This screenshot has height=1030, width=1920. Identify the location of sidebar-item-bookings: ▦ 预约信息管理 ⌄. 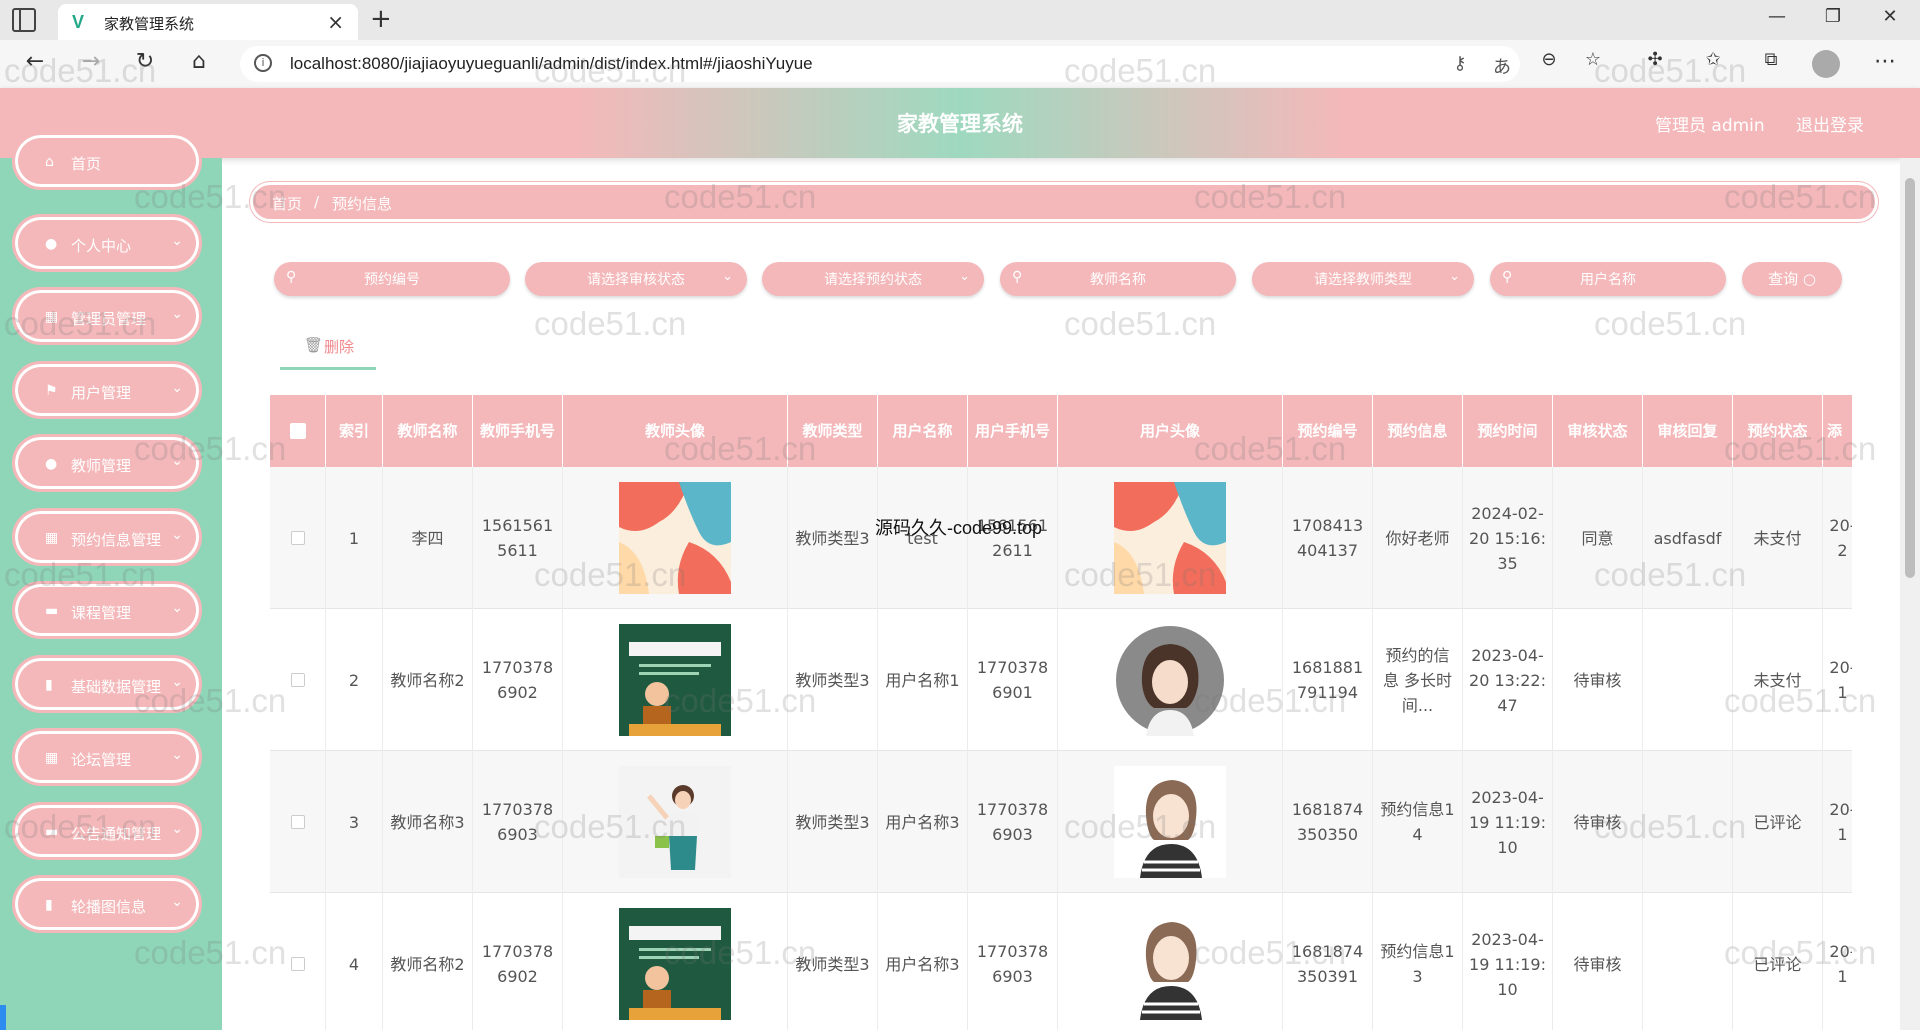
(107, 537).